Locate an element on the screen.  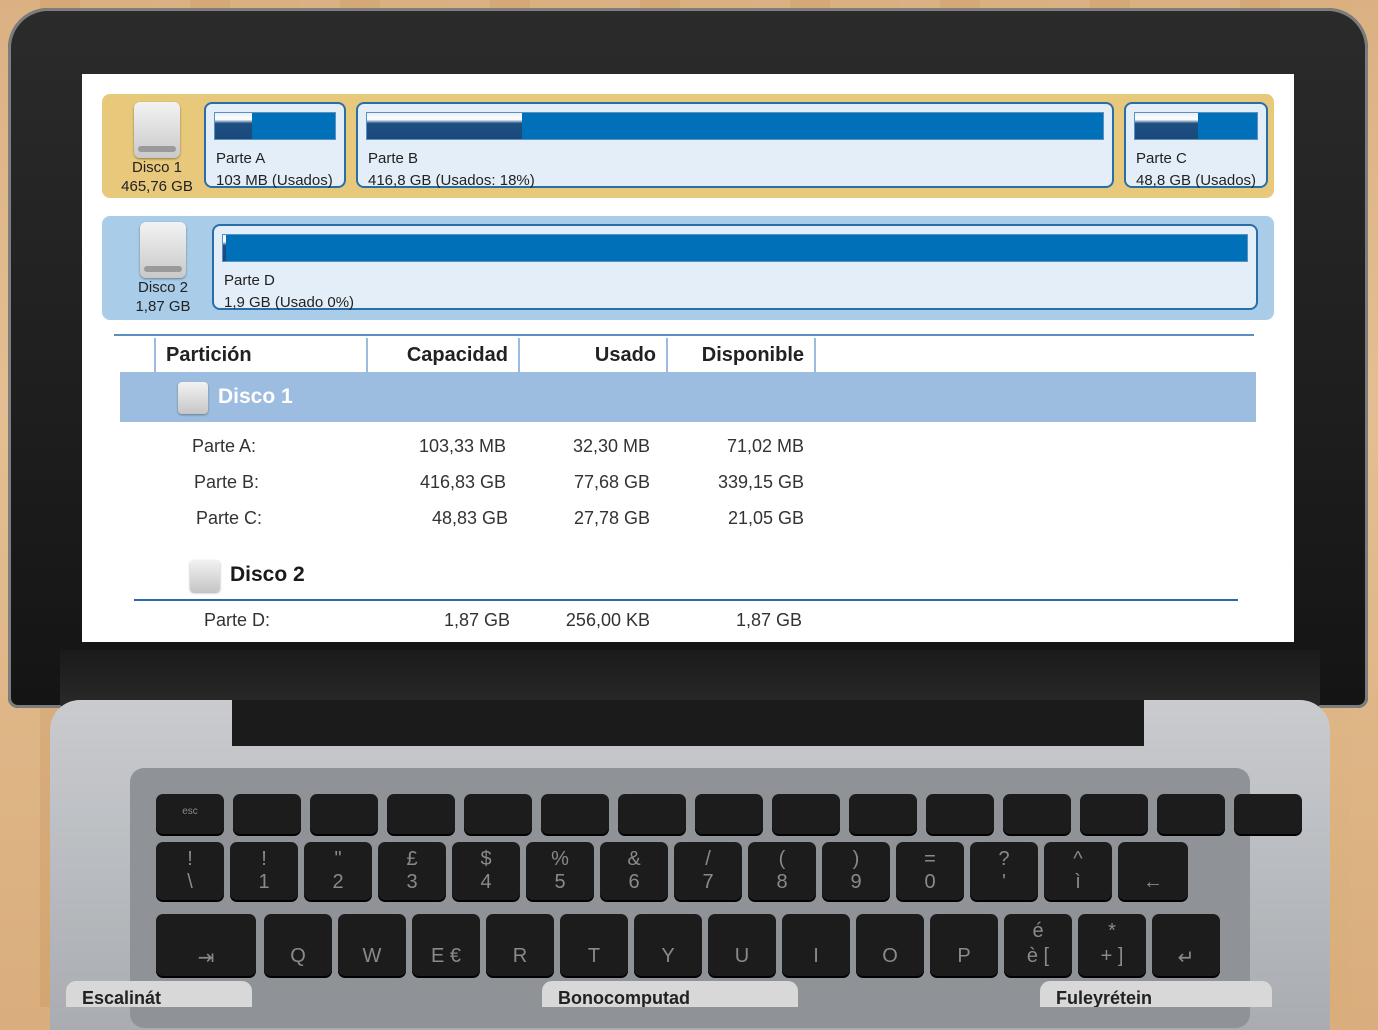
table-cell-available: 339,15 GB is located at coordinates (760, 482).